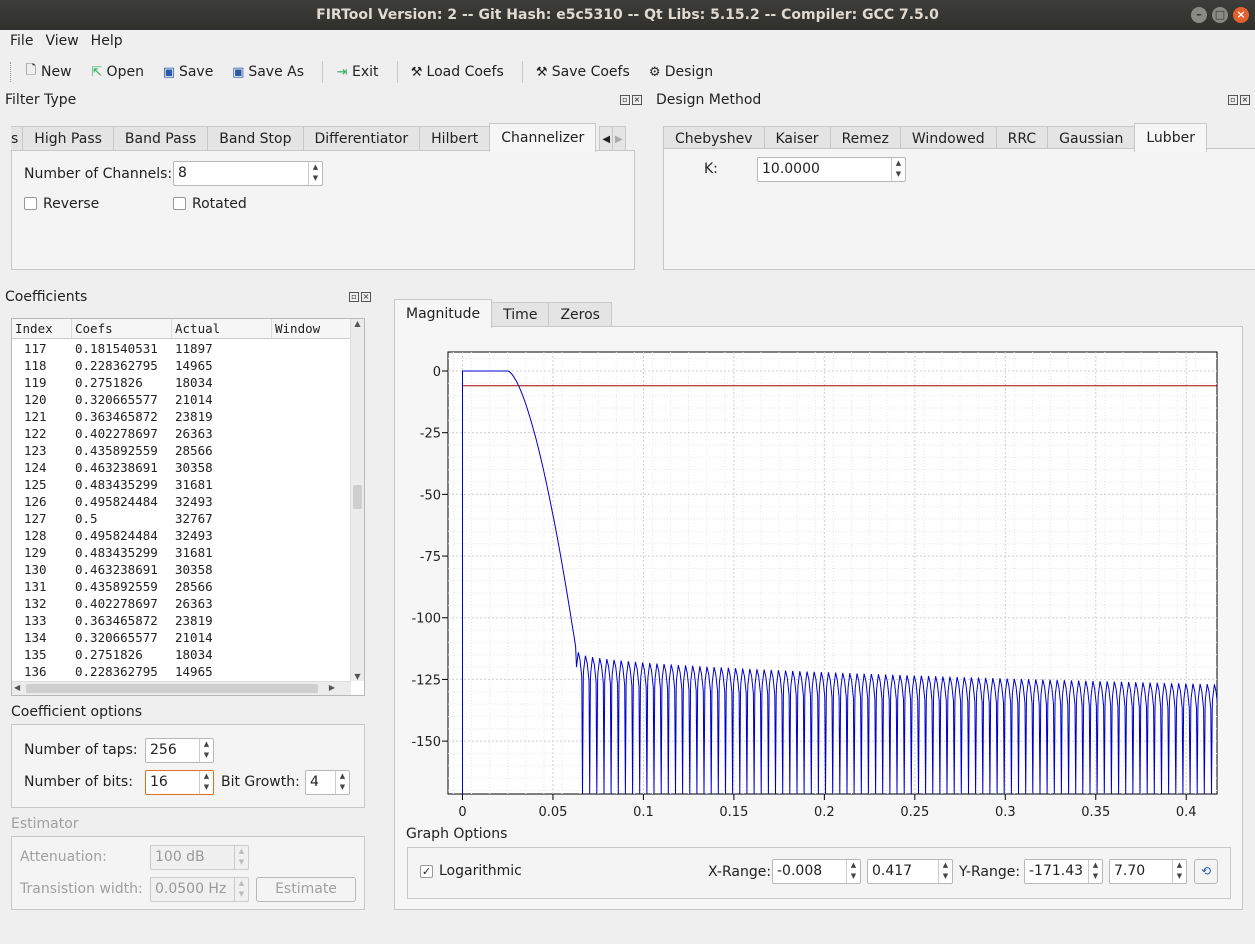  I want to click on table-row: 133 0.363465872 23819, so click(181, 620).